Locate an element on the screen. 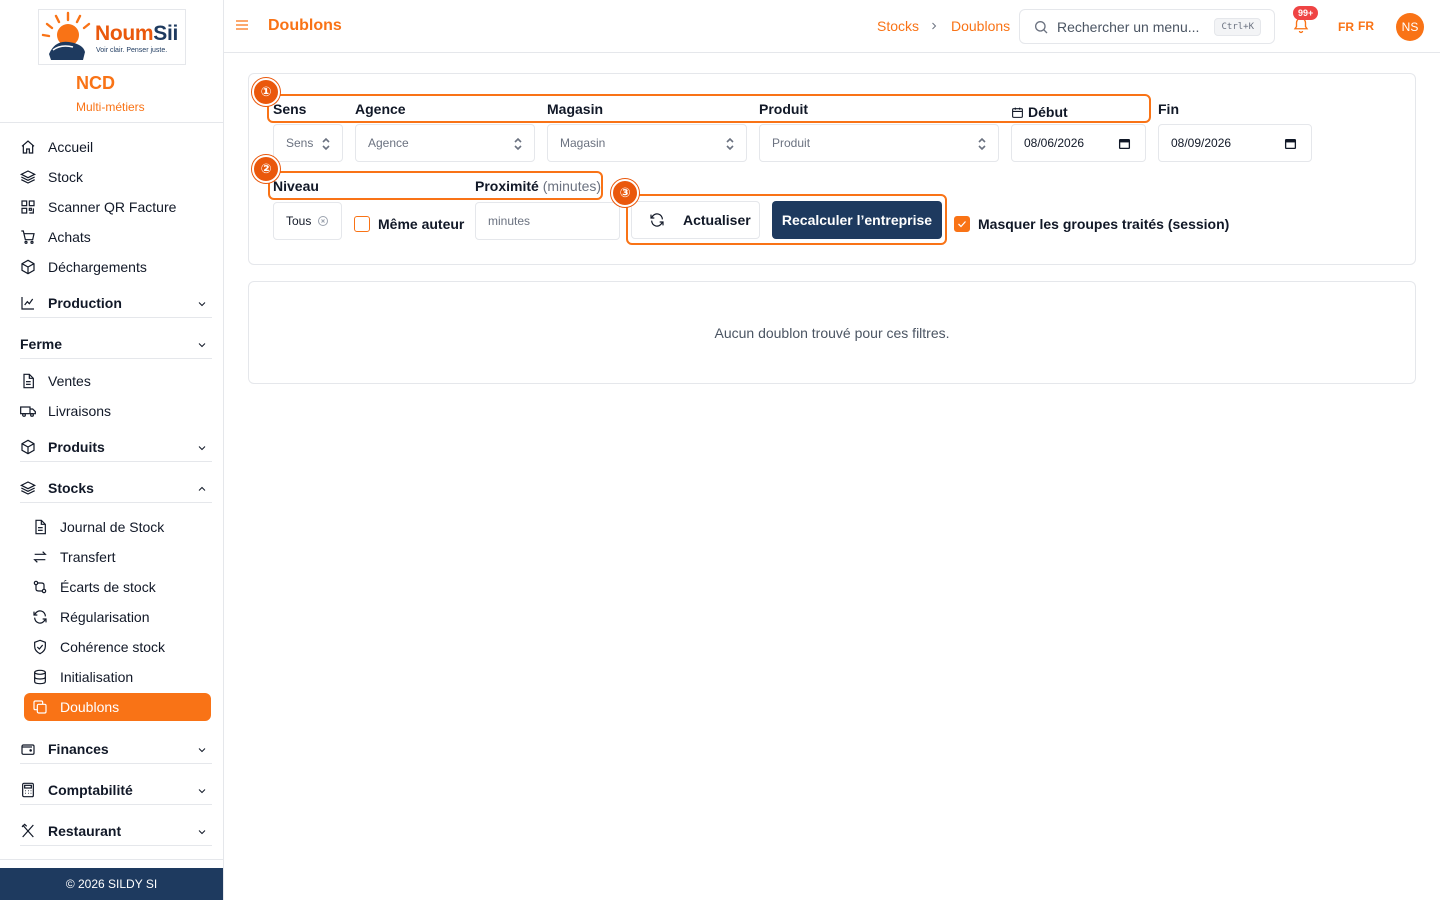  actualiser-button: Actualiser is located at coordinates (695, 220).